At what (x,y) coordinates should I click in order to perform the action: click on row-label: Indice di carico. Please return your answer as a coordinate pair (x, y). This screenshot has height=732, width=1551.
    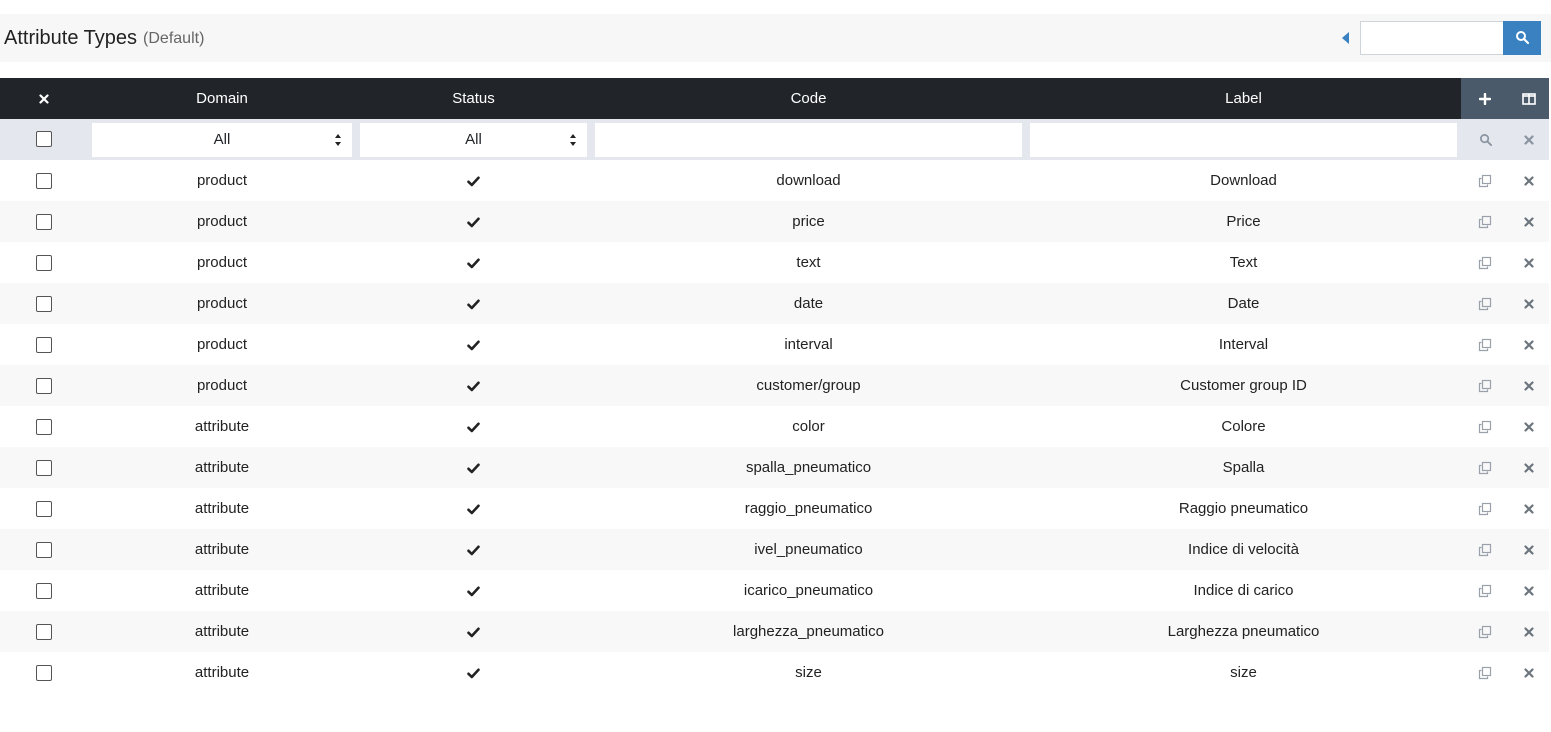
    Looking at the image, I should click on (1243, 590).